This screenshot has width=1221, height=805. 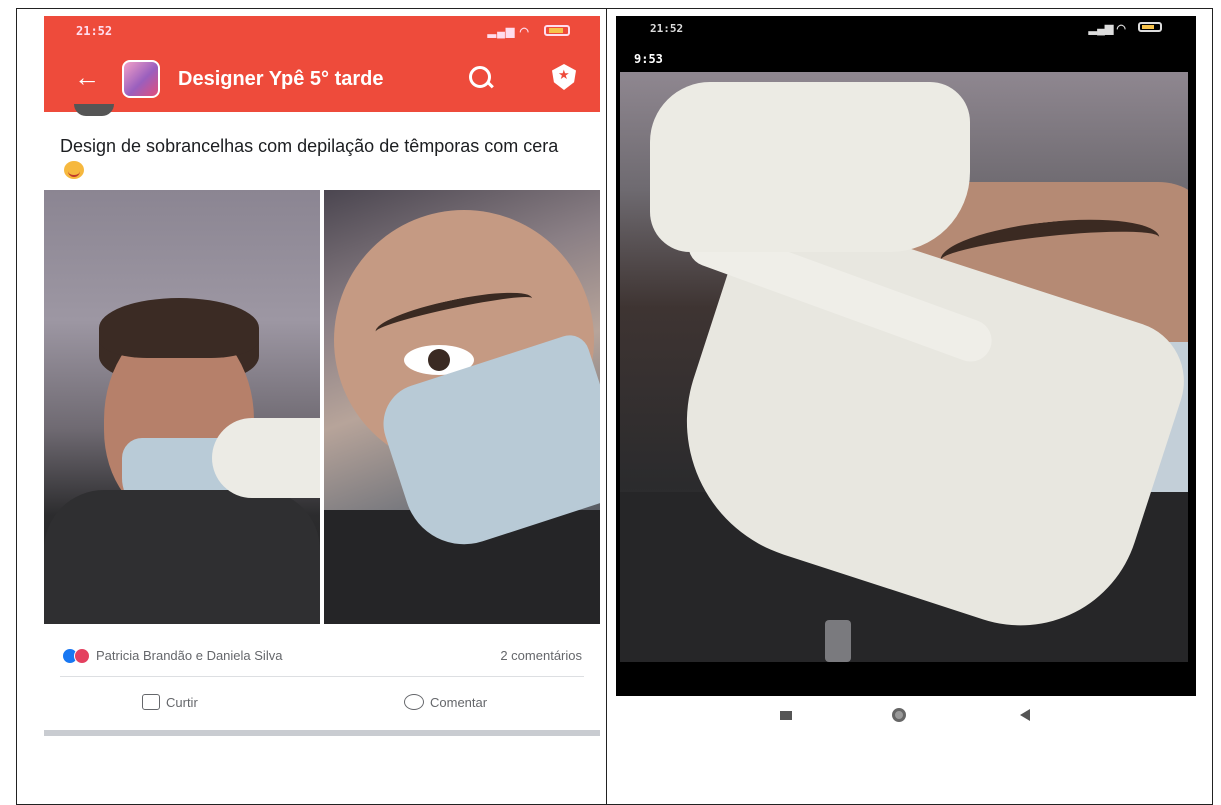 I want to click on comment-label: Comentar, so click(x=459, y=702).